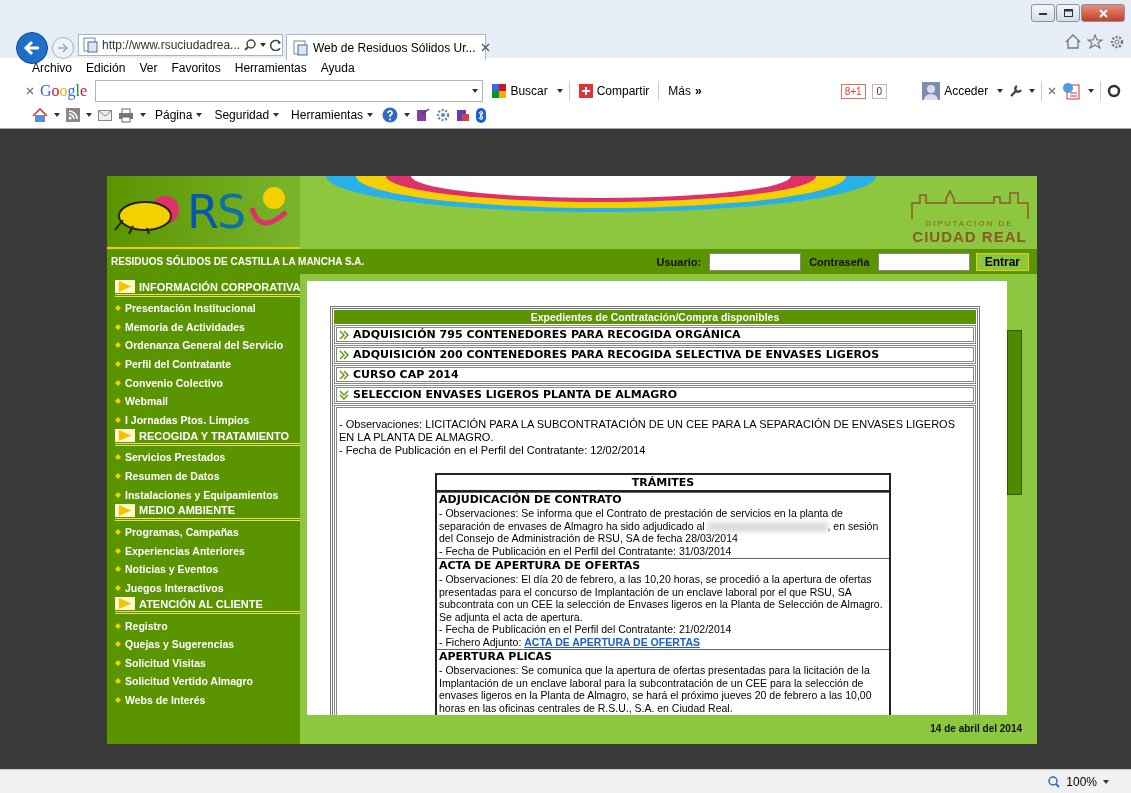  Describe the element at coordinates (289, 91) in the screenshot. I see `search-field` at that location.